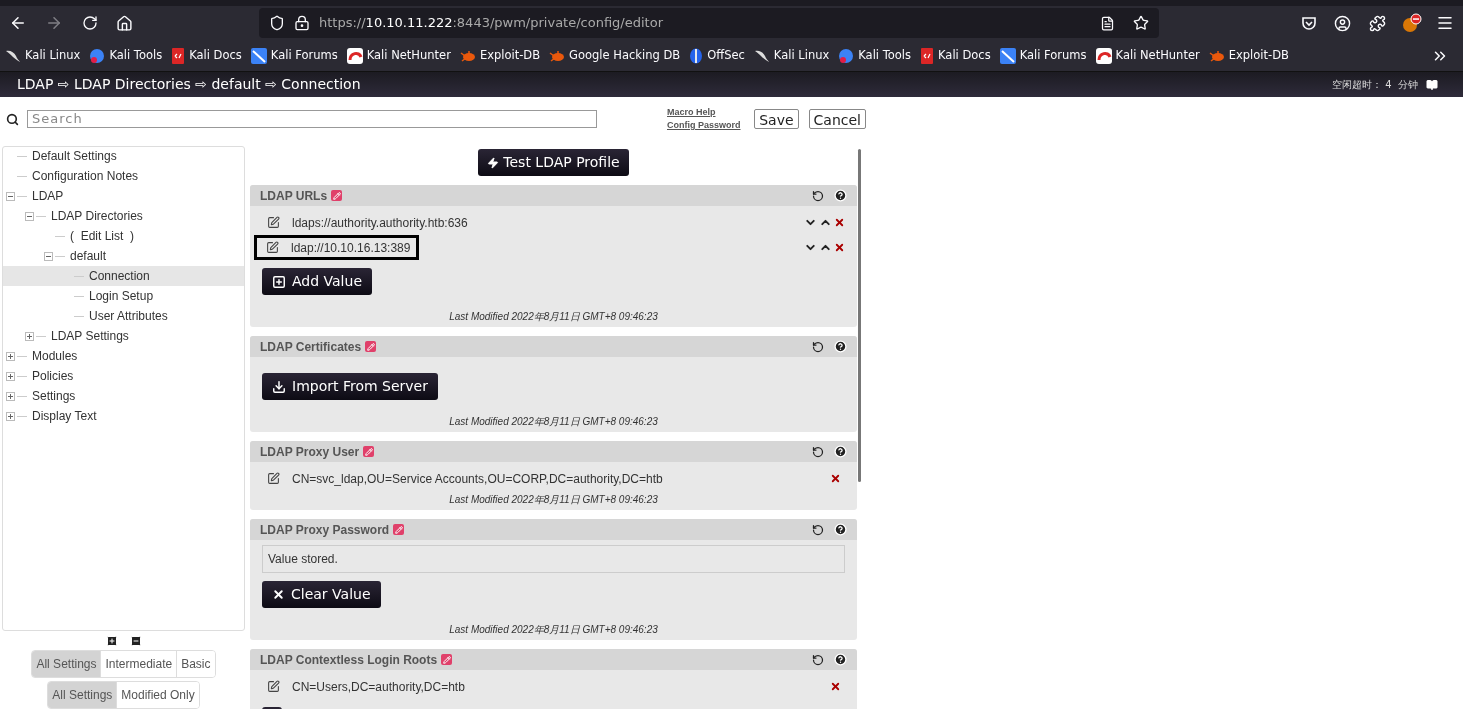  I want to click on tree-item: Policies, so click(123, 376).